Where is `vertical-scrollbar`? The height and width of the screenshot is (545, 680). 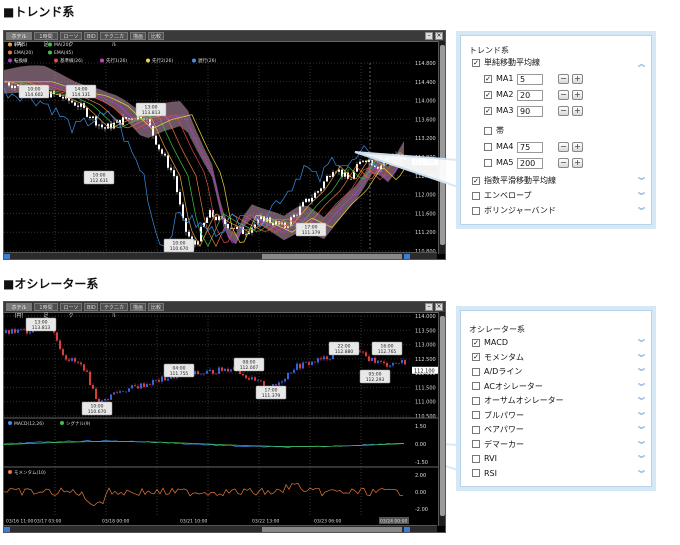 vertical-scrollbar is located at coordinates (441, 419).